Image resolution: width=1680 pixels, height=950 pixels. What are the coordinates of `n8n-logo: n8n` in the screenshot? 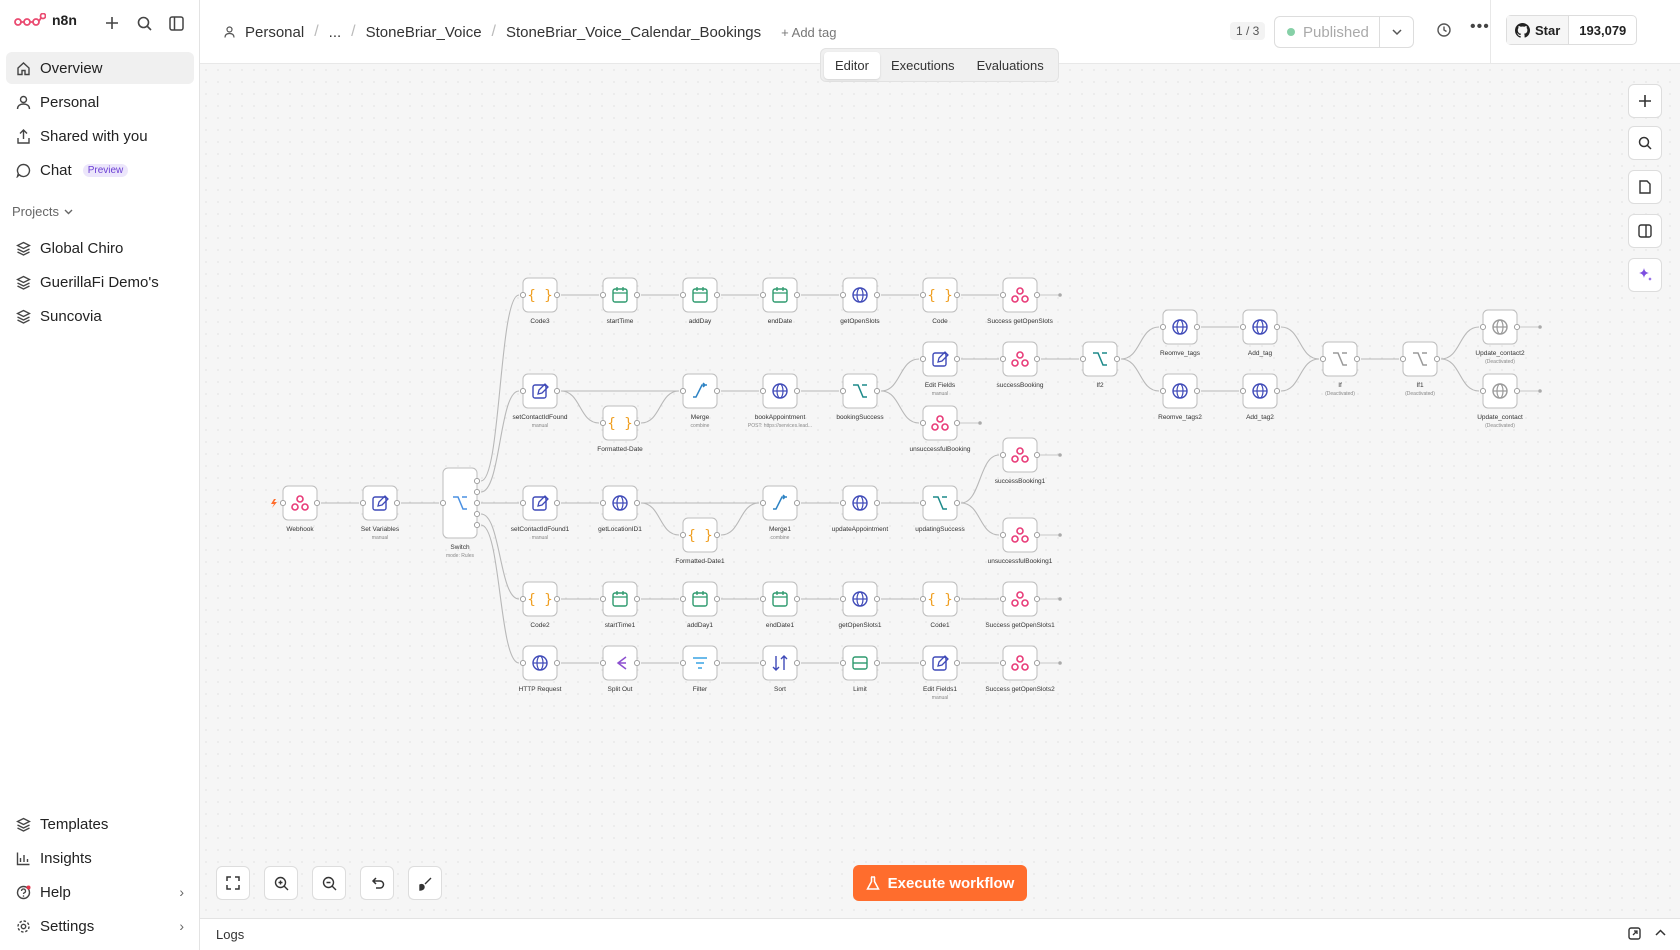 It's located at (45, 20).